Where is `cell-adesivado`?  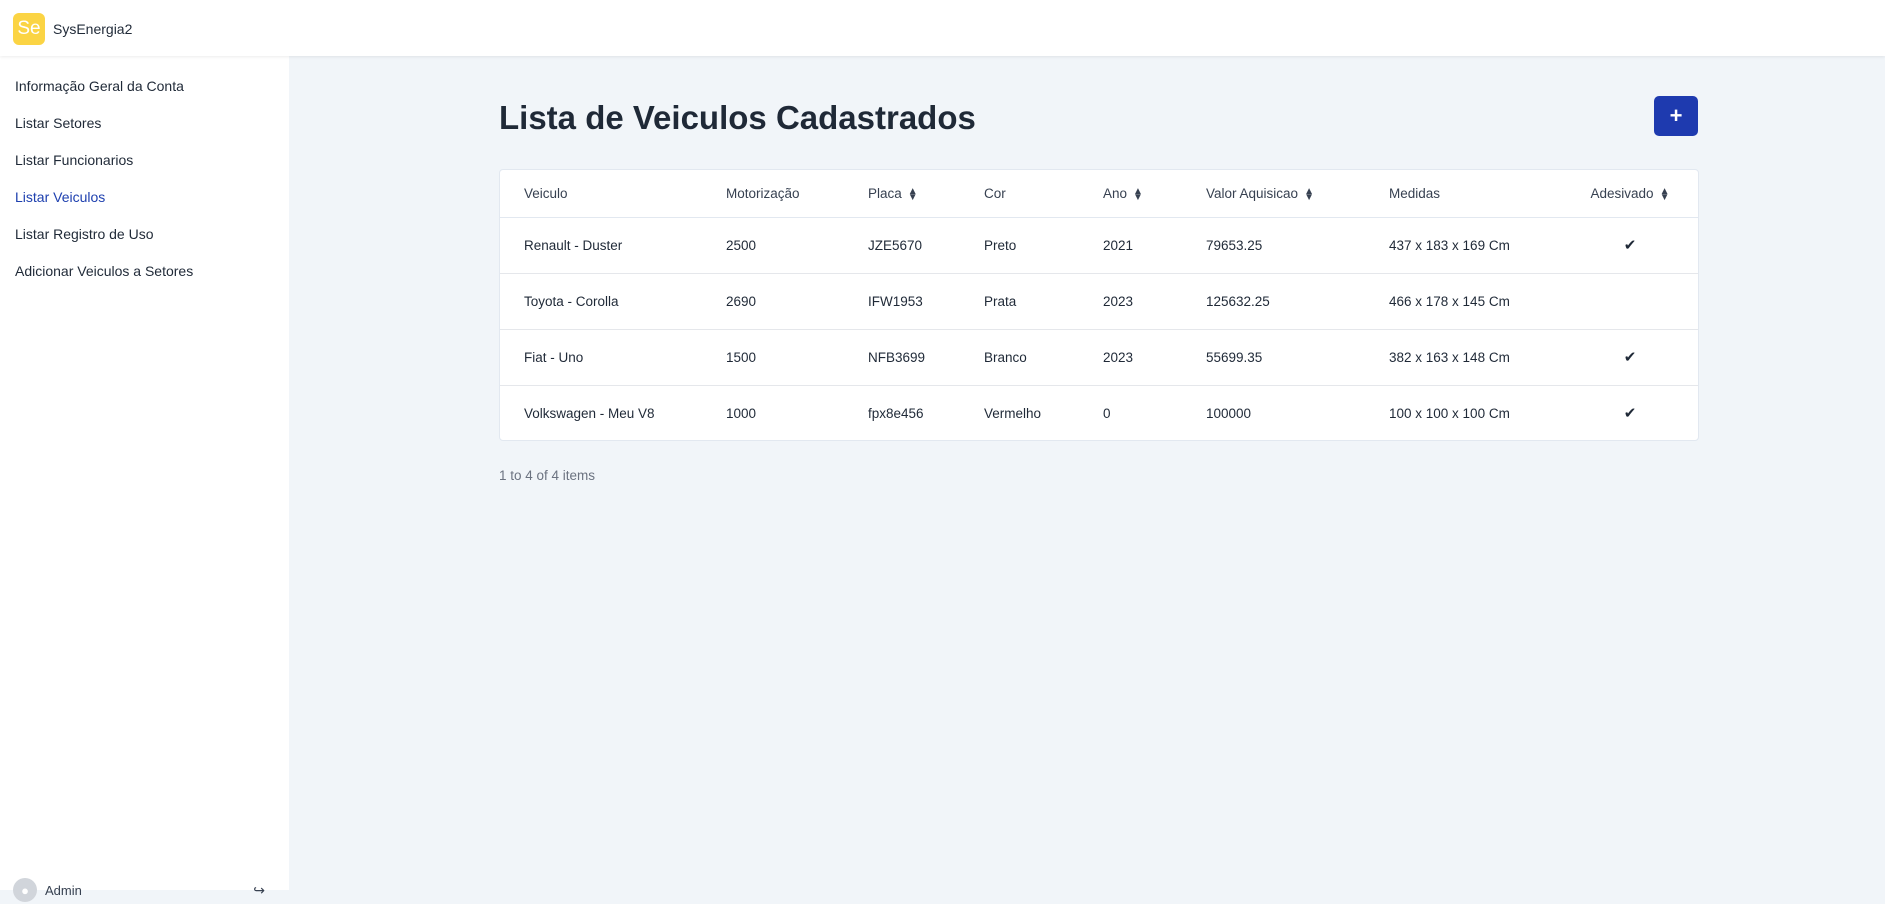
cell-adesivado is located at coordinates (1629, 301).